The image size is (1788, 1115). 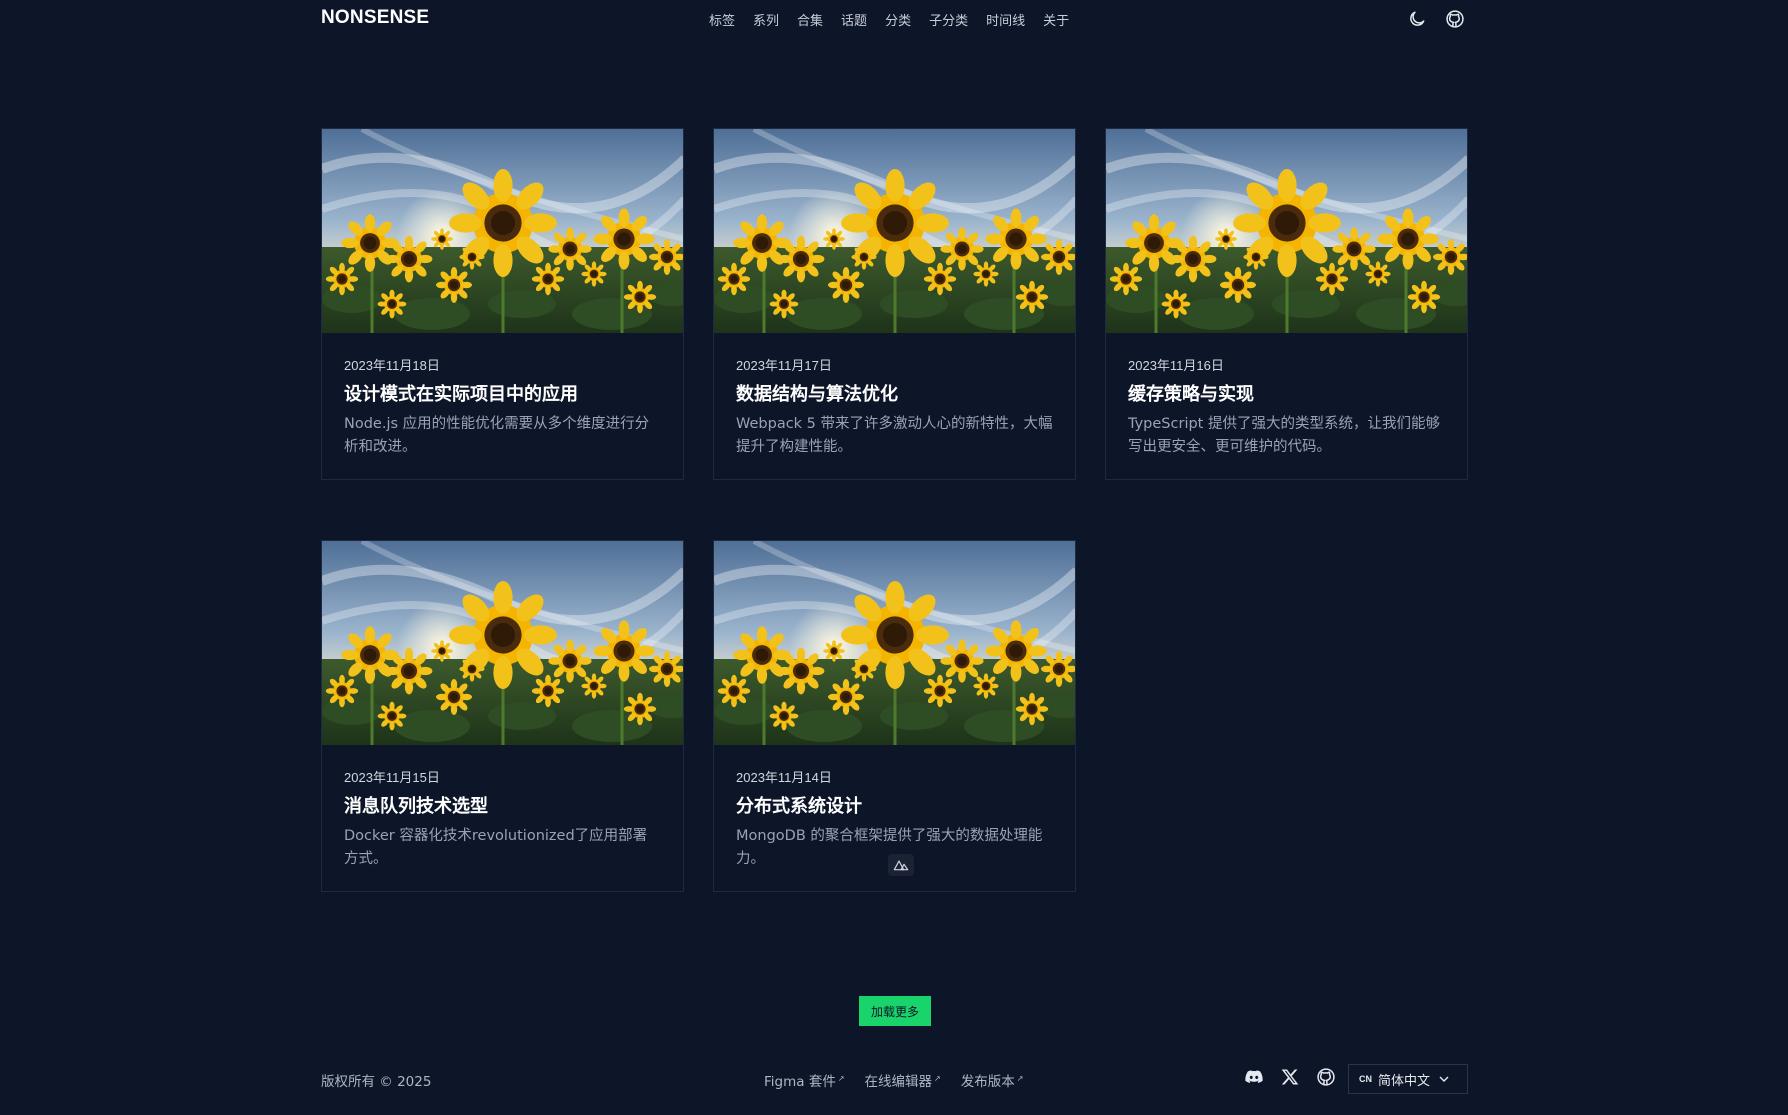 What do you see at coordinates (784, 777) in the screenshot?
I see `post-date: 2023年11月14日` at bounding box center [784, 777].